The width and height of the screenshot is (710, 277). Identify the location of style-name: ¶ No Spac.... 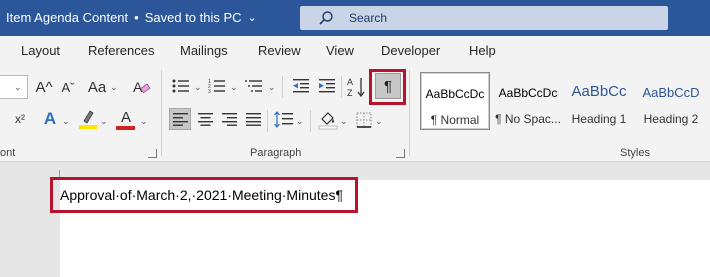
(528, 119).